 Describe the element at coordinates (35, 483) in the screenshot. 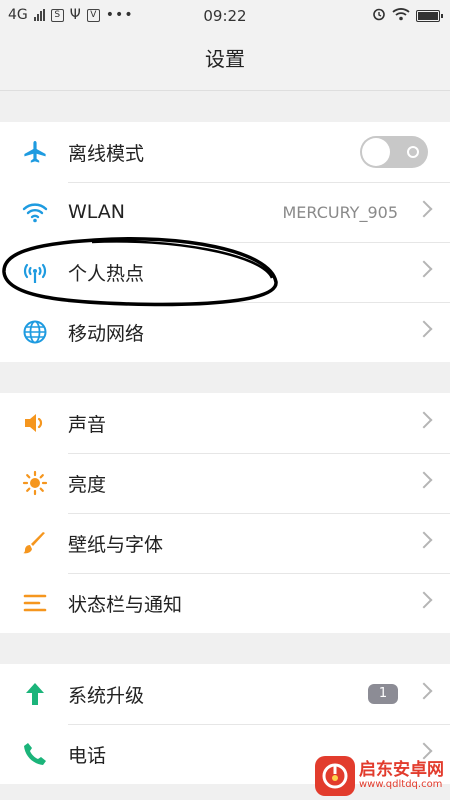

I see `brightness-icon` at that location.